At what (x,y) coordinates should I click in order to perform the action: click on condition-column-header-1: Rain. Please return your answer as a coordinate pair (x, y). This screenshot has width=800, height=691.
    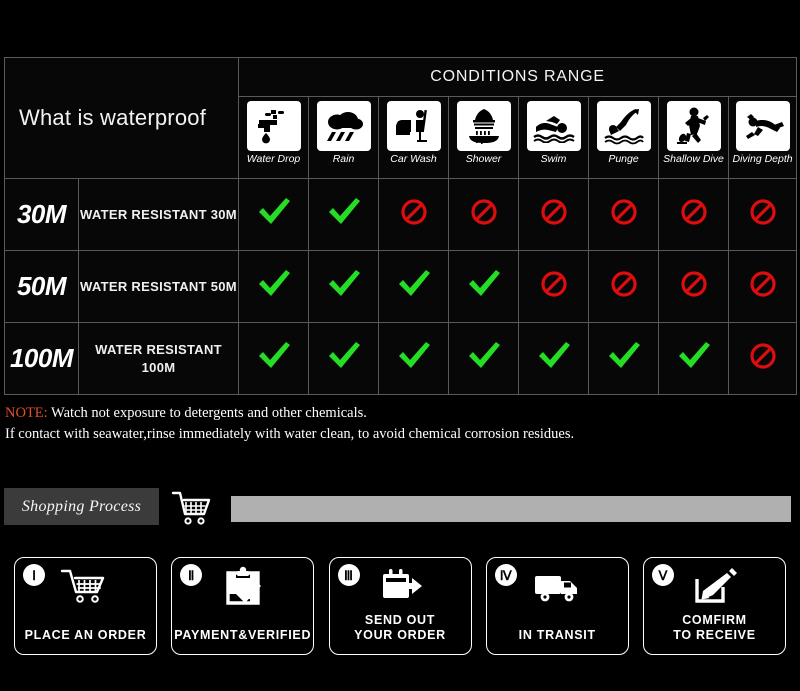
    Looking at the image, I should click on (344, 137).